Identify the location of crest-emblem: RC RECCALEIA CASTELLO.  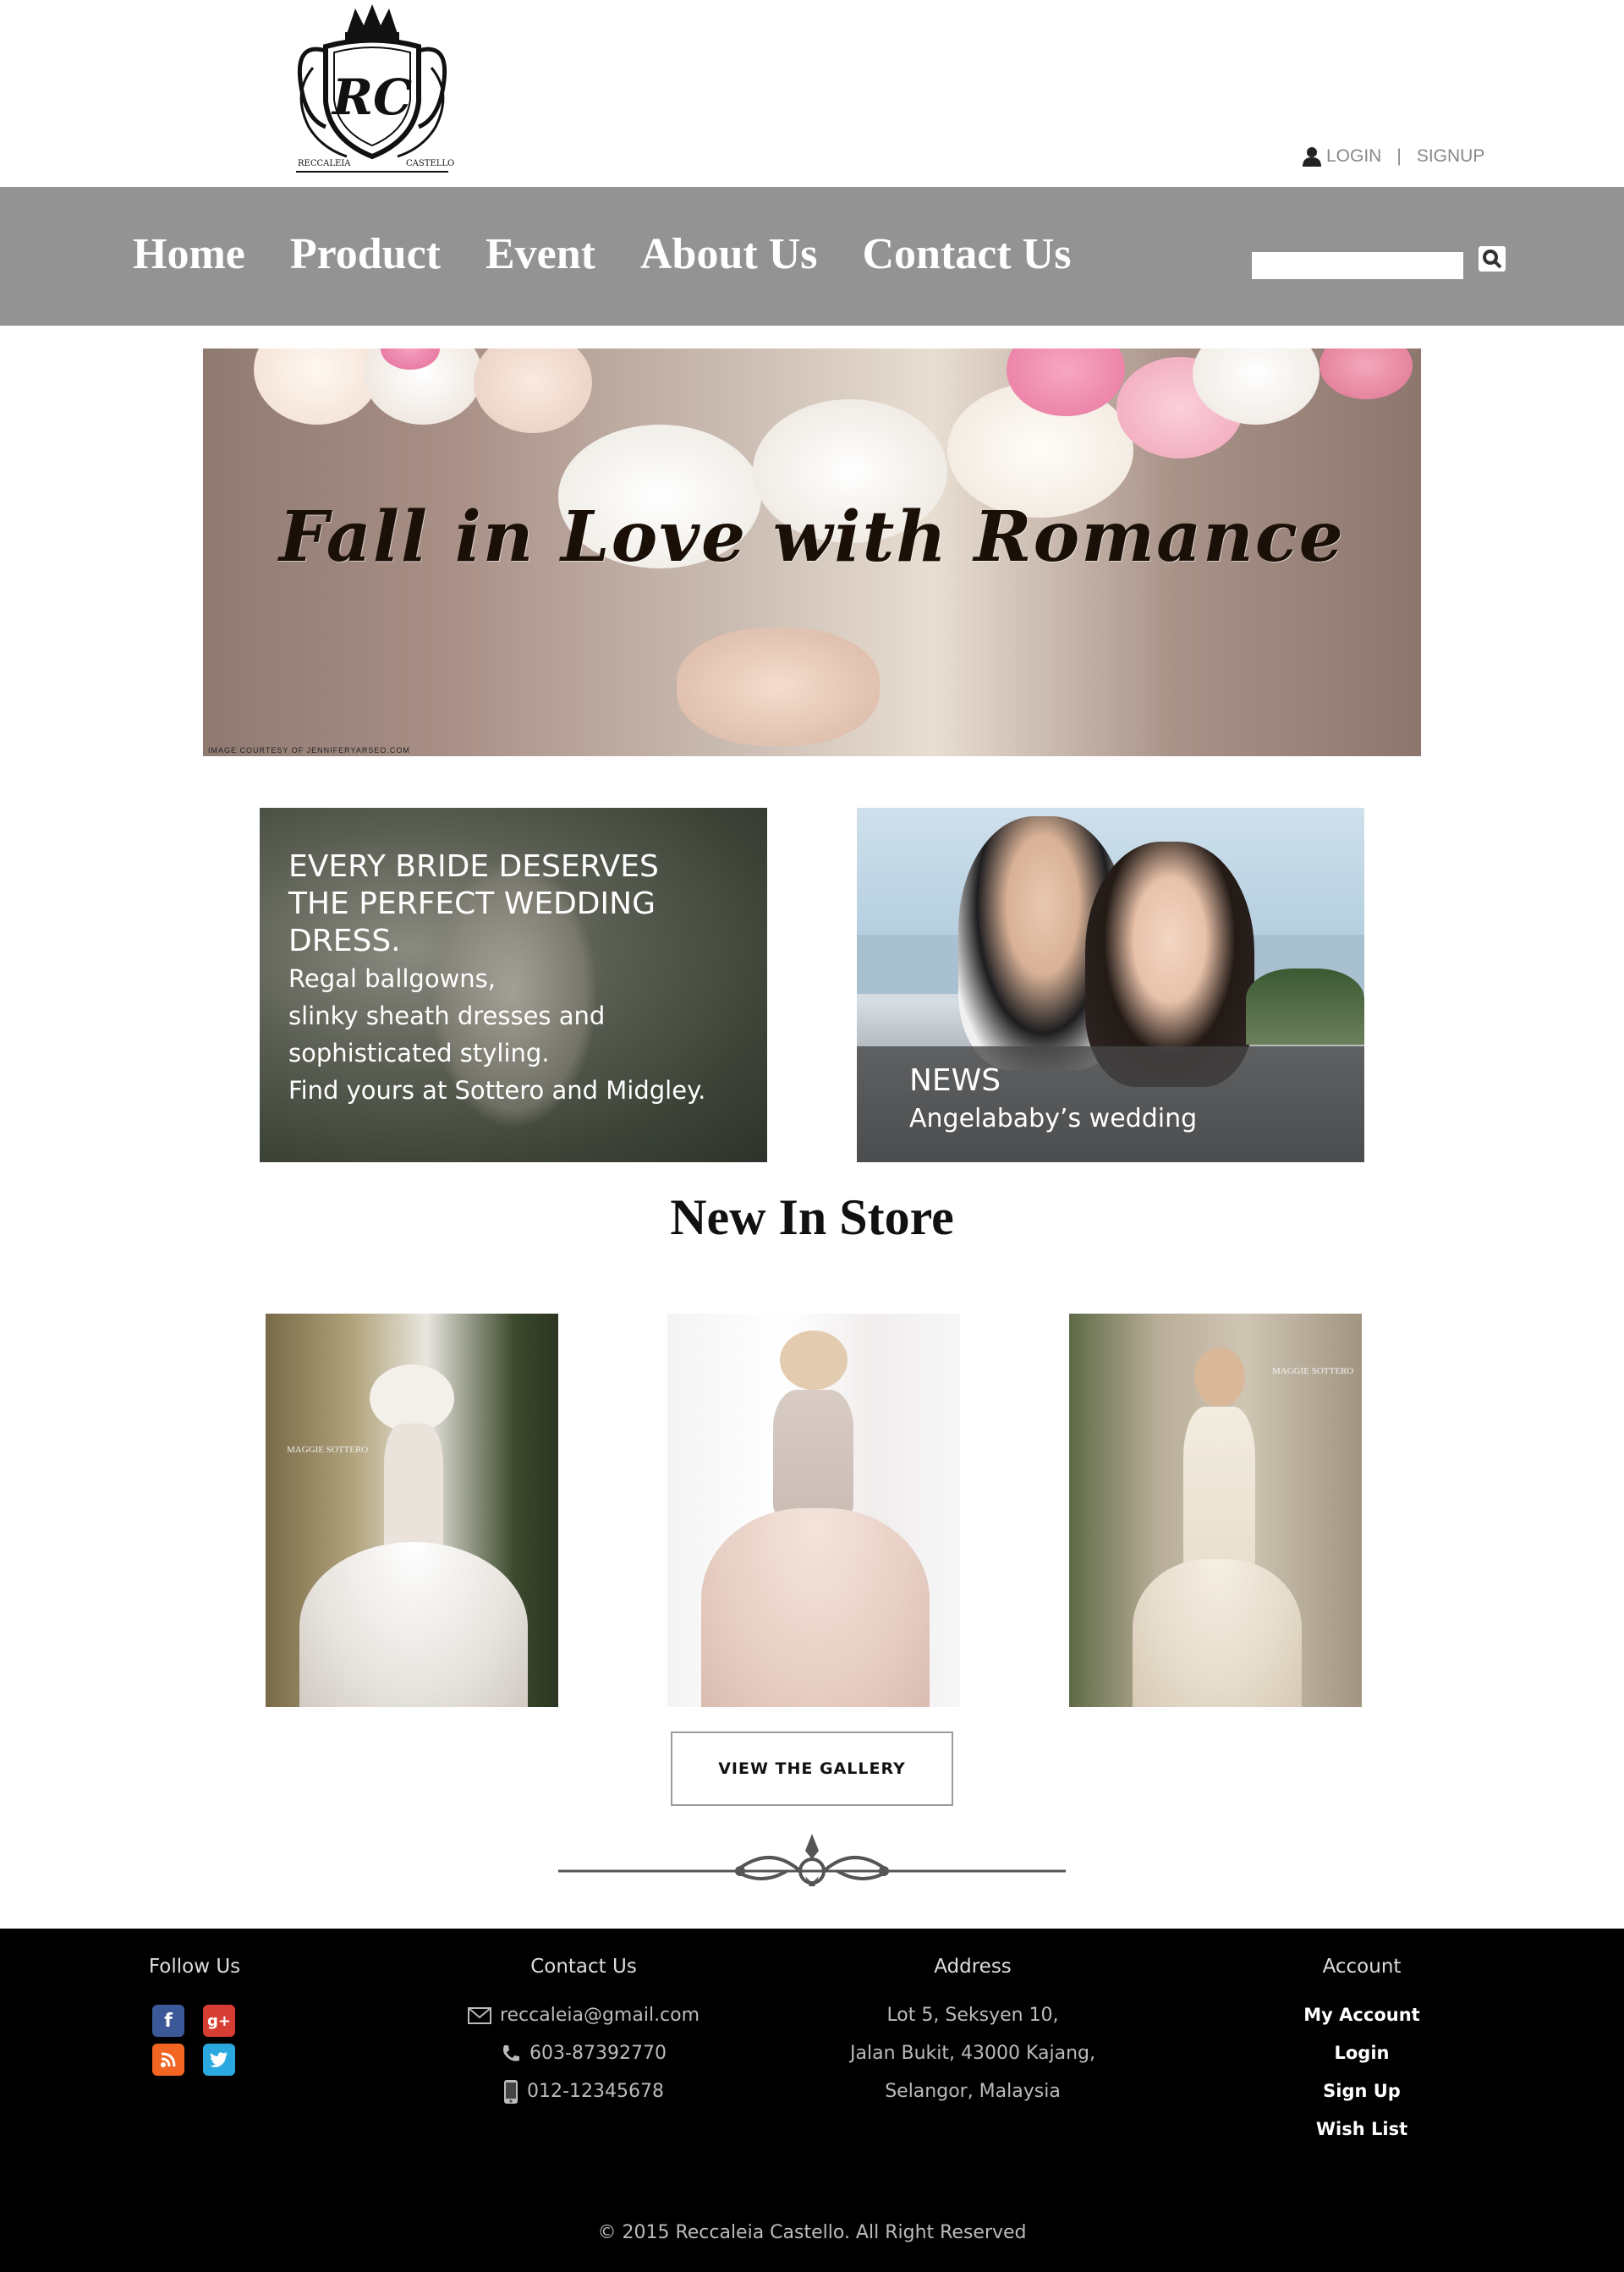
(375, 88).